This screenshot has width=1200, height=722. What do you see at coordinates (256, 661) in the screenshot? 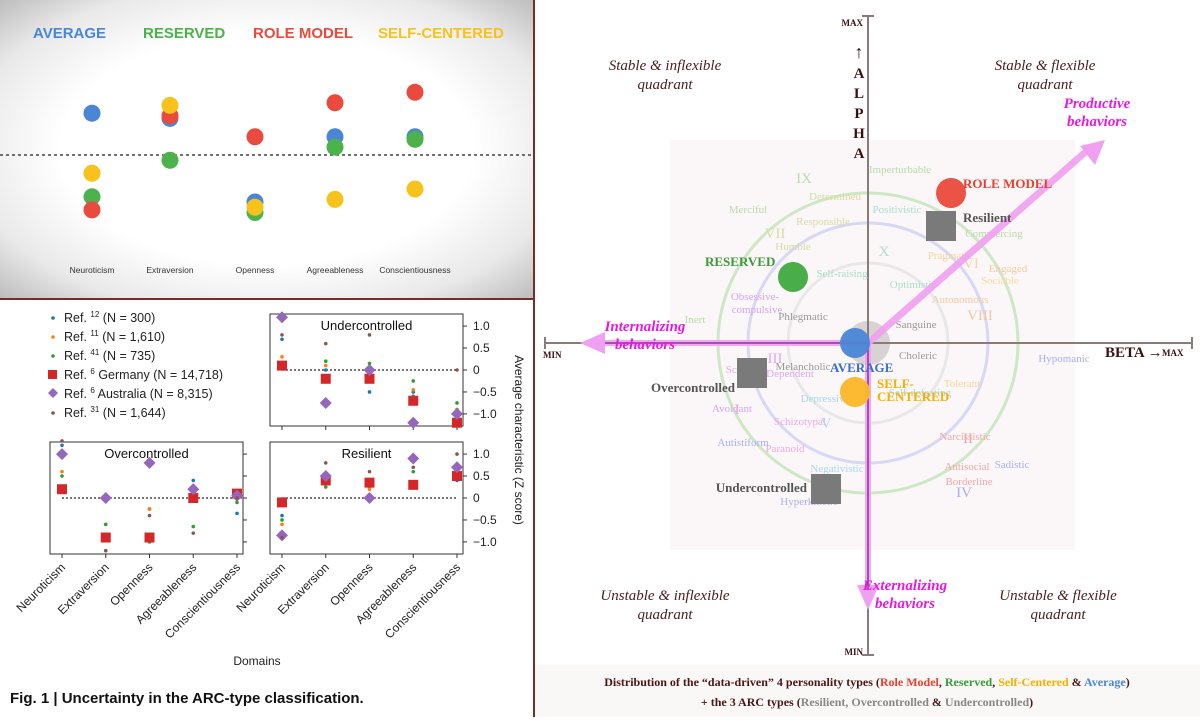
I see `x-axis-label: Domains` at bounding box center [256, 661].